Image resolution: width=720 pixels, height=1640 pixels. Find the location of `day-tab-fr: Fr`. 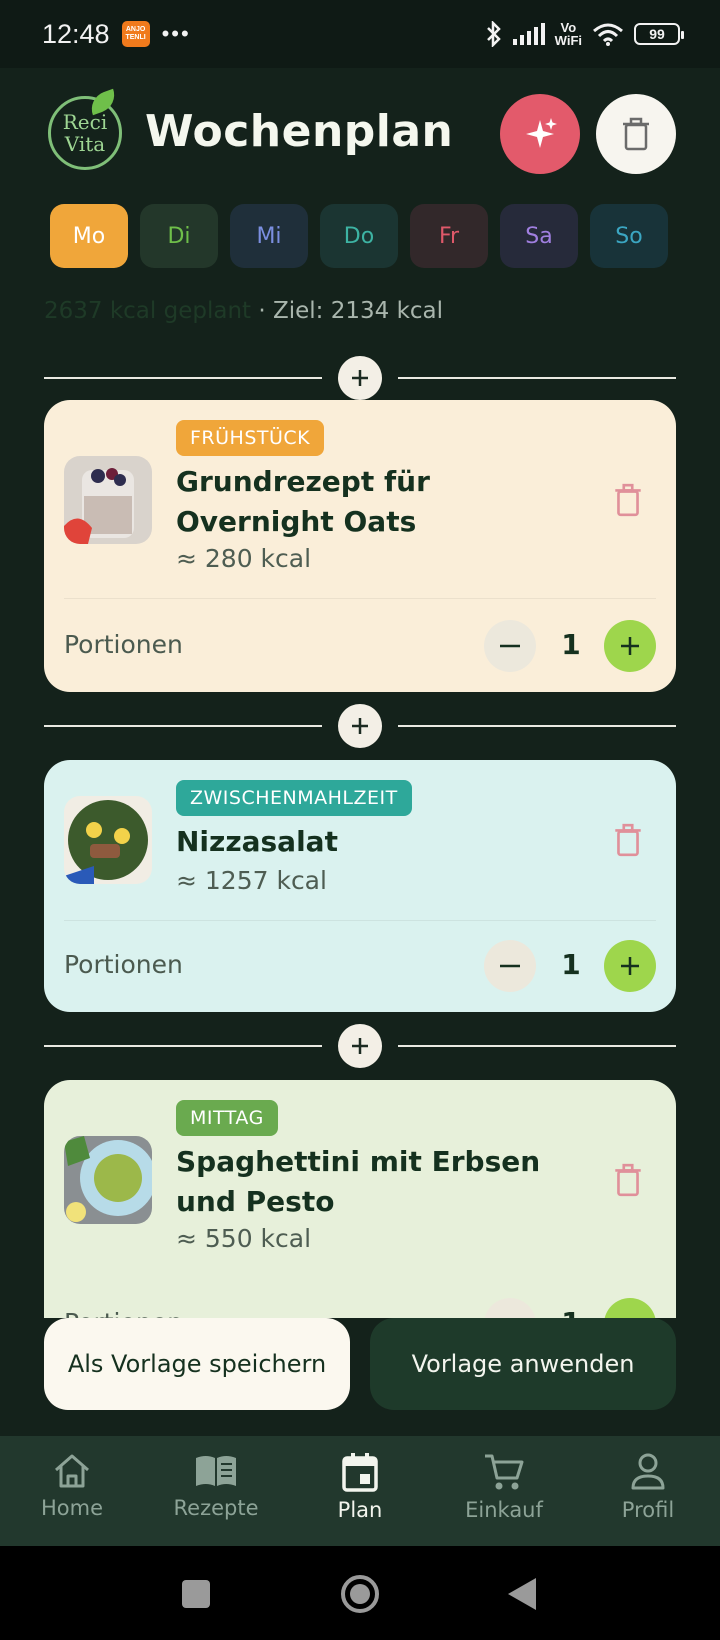

day-tab-fr: Fr is located at coordinates (449, 236).